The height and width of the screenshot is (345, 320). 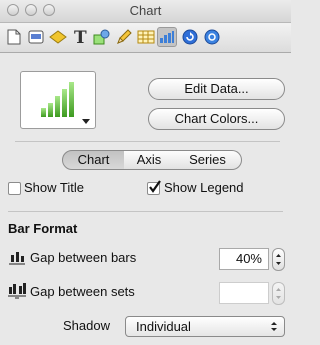 What do you see at coordinates (124, 37) in the screenshot?
I see `pencil-icon` at bounding box center [124, 37].